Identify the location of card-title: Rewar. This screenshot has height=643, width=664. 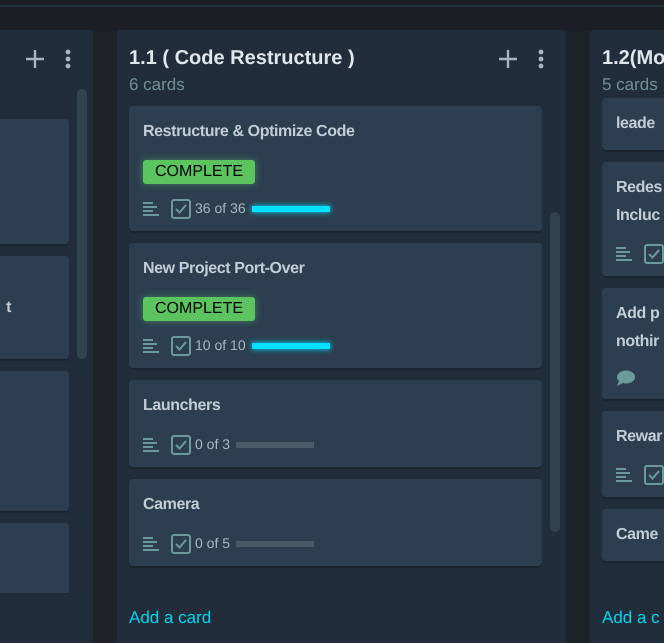
(640, 437).